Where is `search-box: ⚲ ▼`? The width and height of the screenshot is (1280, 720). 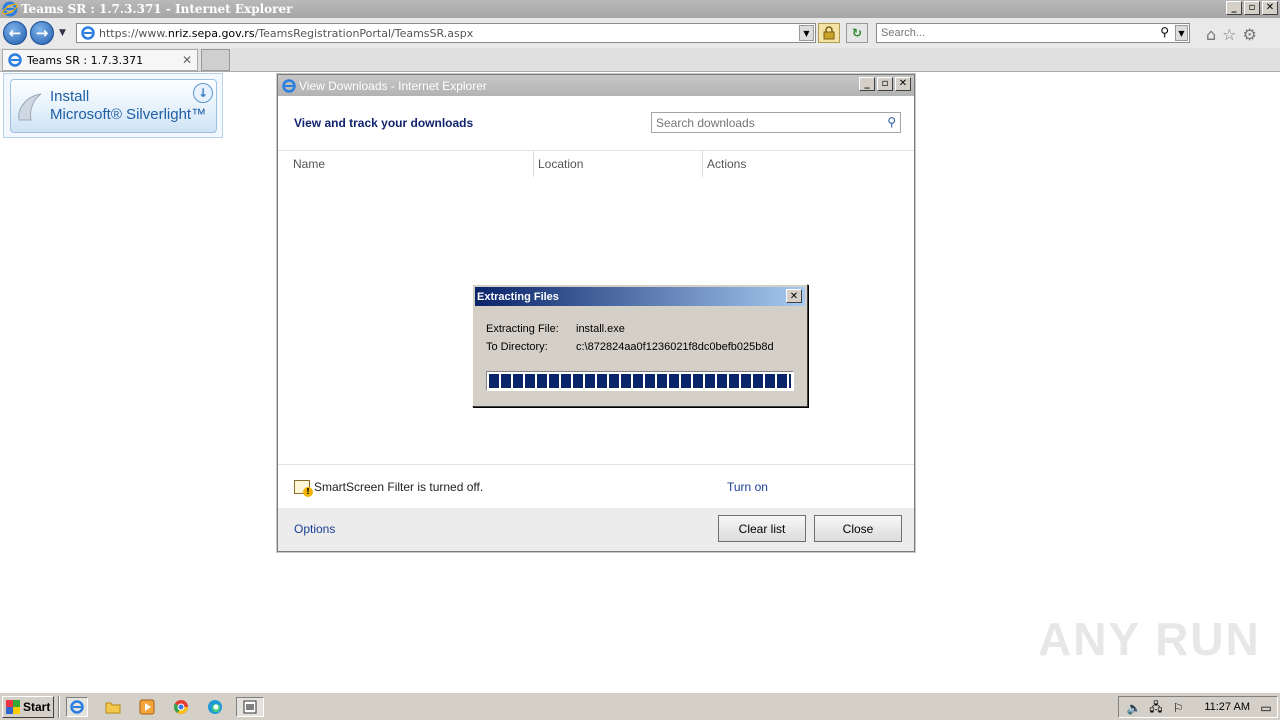 search-box: ⚲ ▼ is located at coordinates (1033, 33).